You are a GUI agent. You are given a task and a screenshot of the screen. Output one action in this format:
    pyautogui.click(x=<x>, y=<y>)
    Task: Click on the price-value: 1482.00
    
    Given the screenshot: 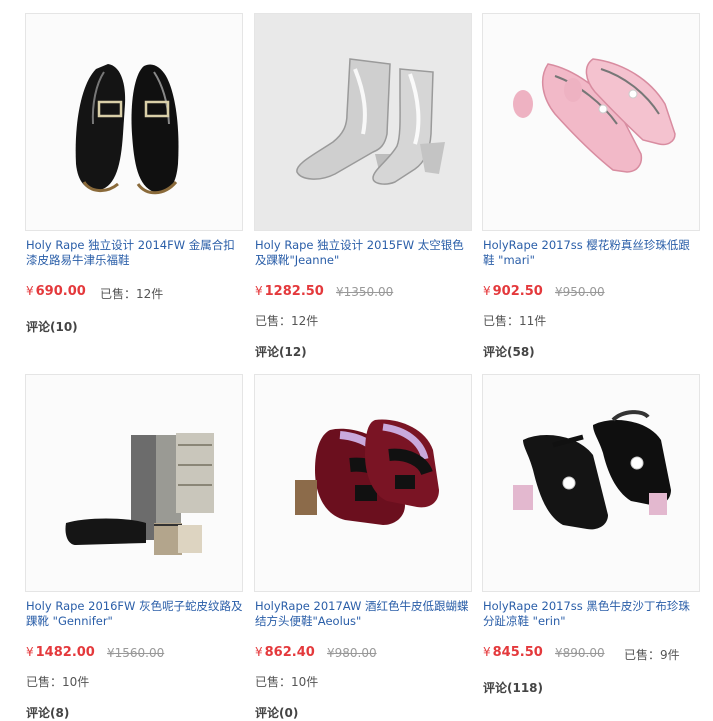 What is the action you would take?
    pyautogui.click(x=65, y=652)
    